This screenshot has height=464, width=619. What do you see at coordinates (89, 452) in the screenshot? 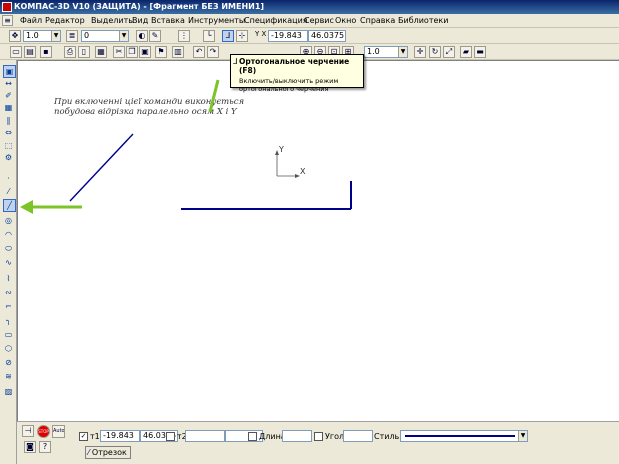
I see `segment-tab-icon: ⁄` at bounding box center [89, 452].